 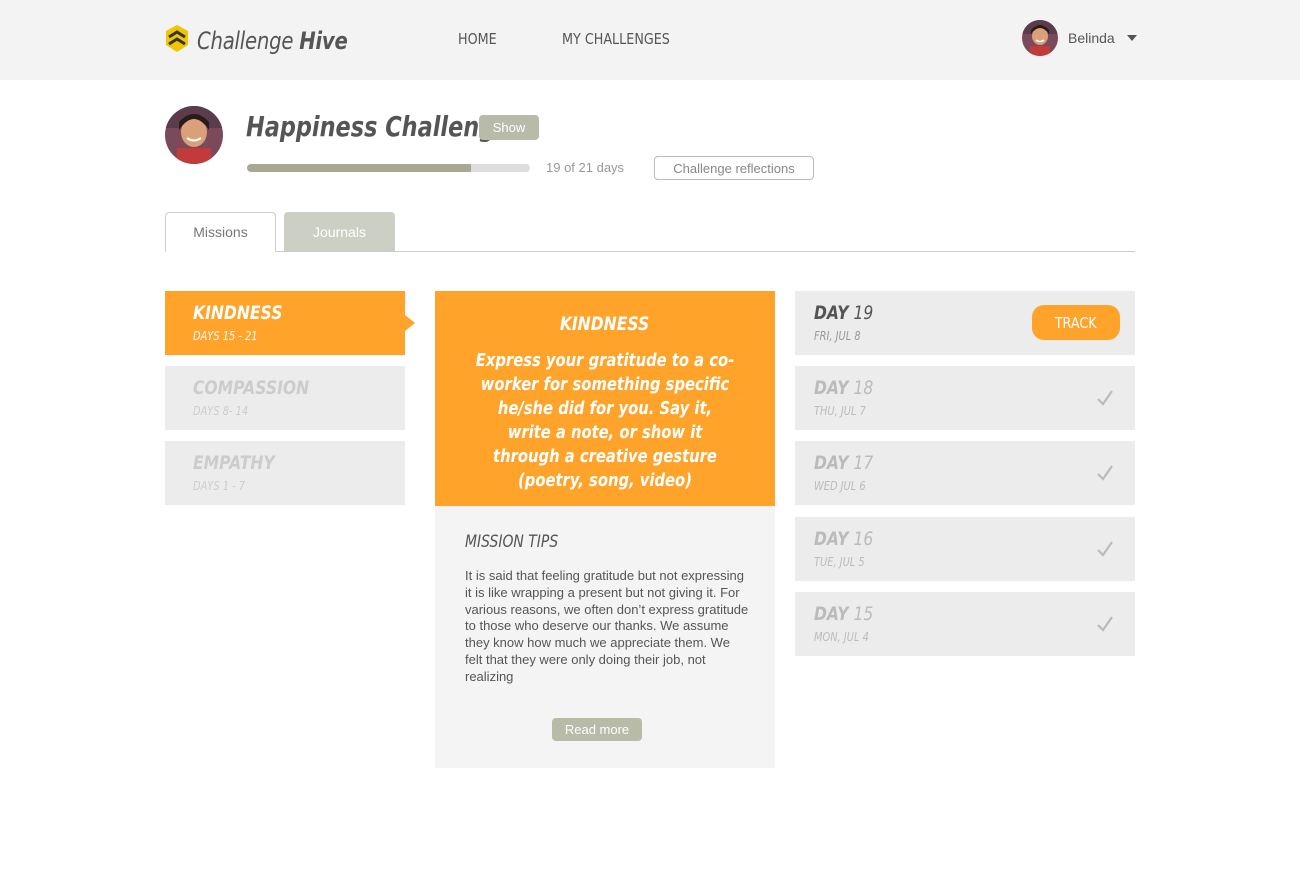 I want to click on show-button: Show, so click(x=509, y=127).